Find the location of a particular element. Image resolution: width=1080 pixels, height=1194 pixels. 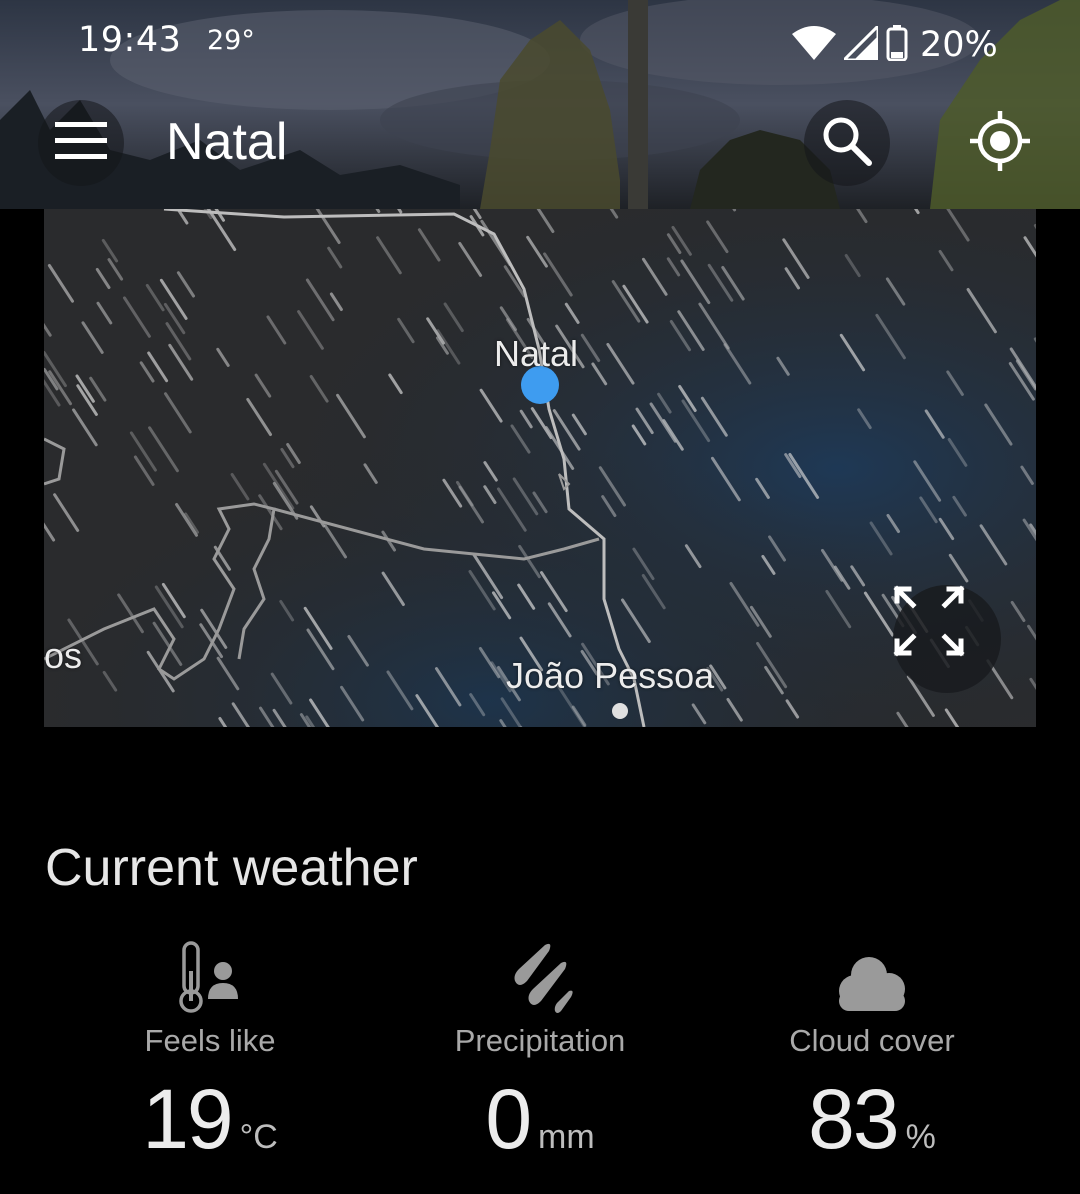

search-icon is located at coordinates (847, 143).